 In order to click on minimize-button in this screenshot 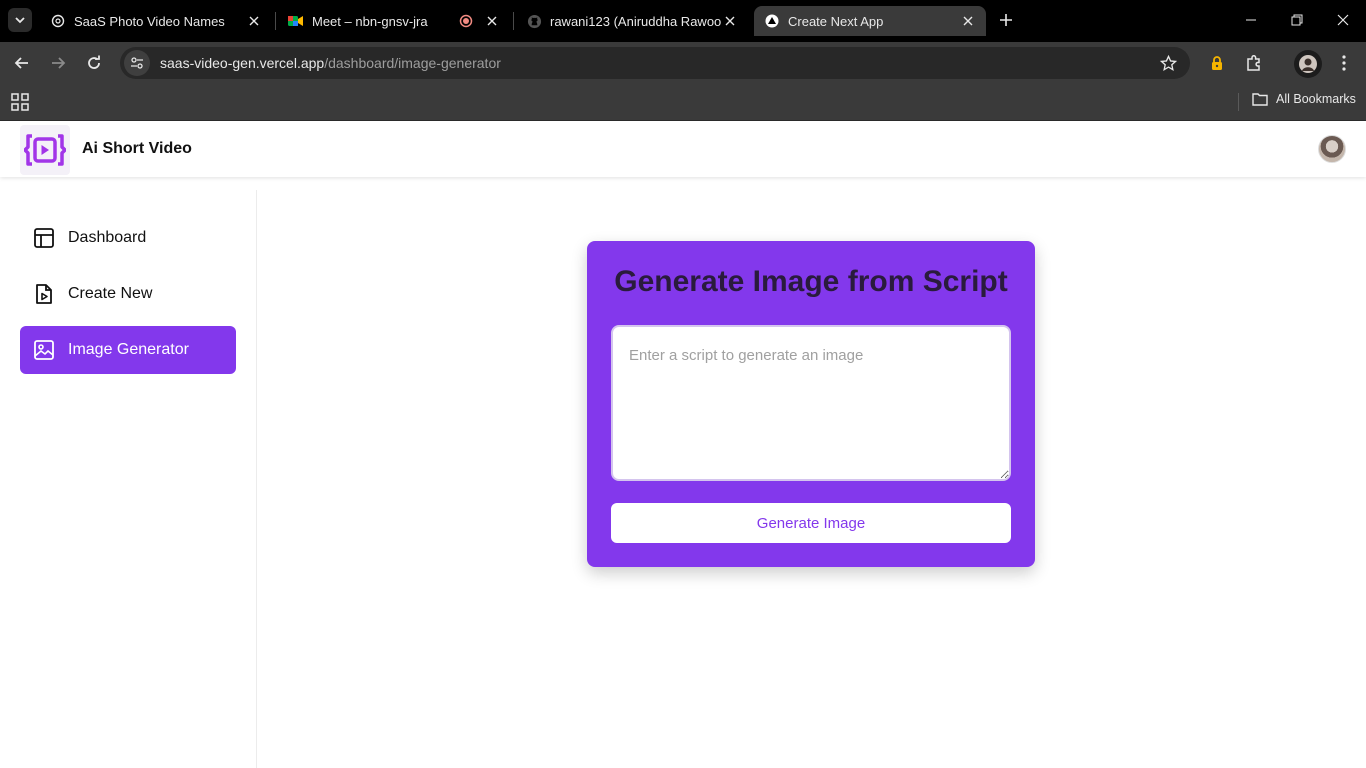, I will do `click(1251, 20)`.